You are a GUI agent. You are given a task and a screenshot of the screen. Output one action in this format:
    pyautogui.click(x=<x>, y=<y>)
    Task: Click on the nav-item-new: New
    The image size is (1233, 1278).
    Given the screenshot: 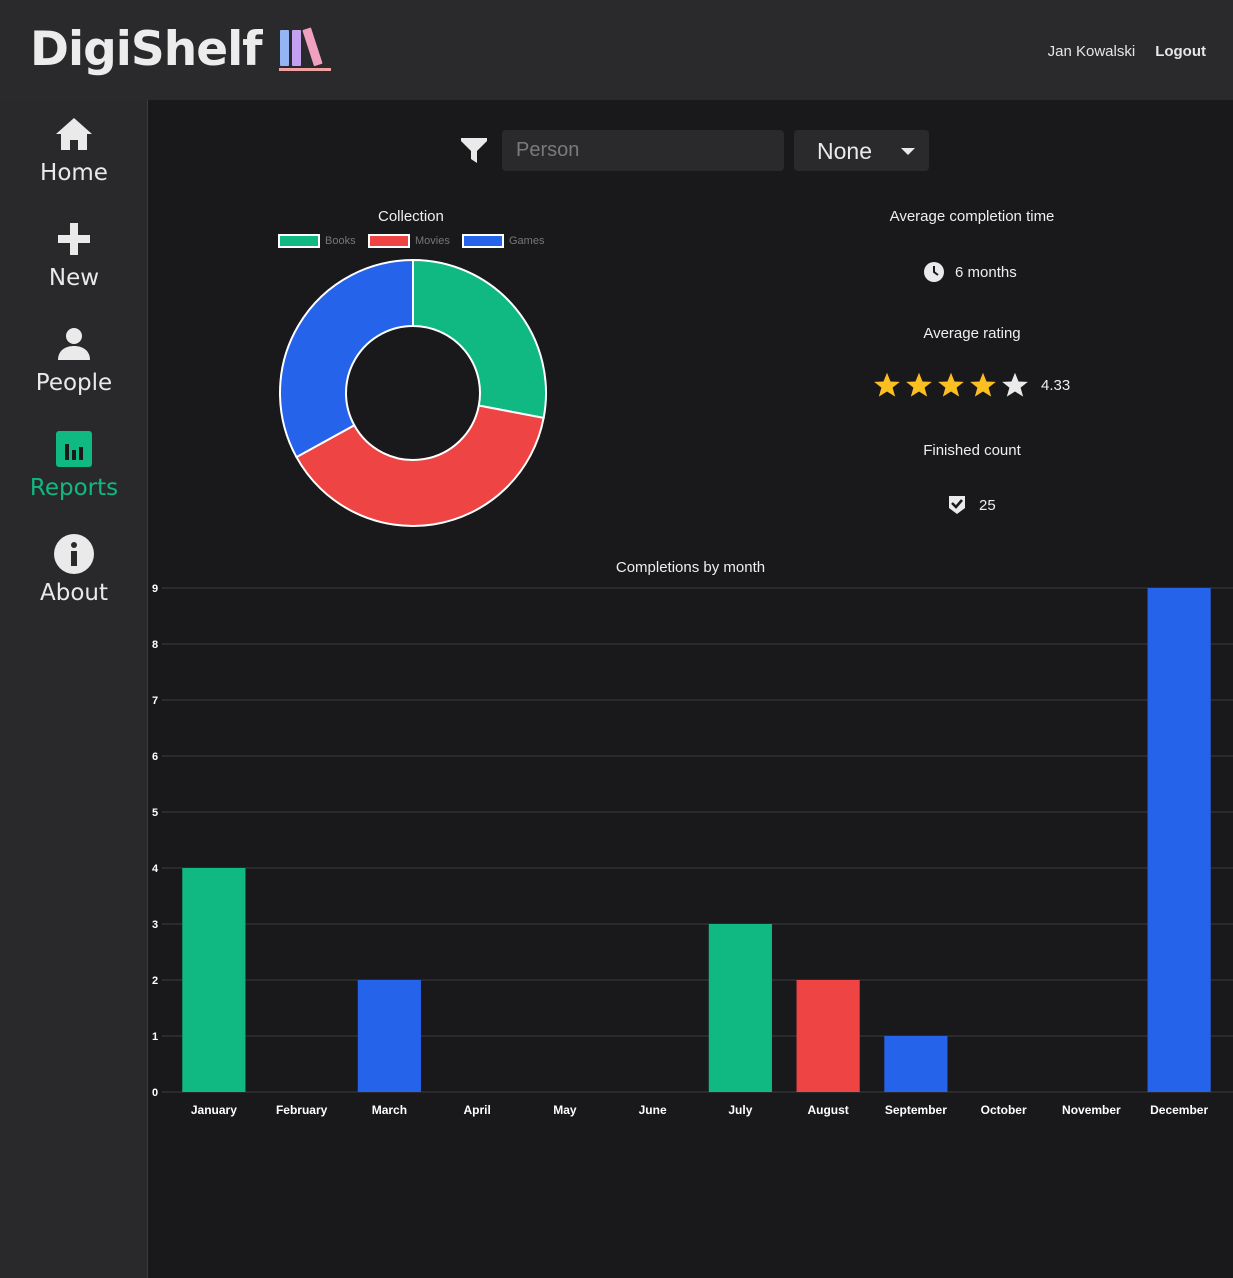 What is the action you would take?
    pyautogui.click(x=74, y=269)
    